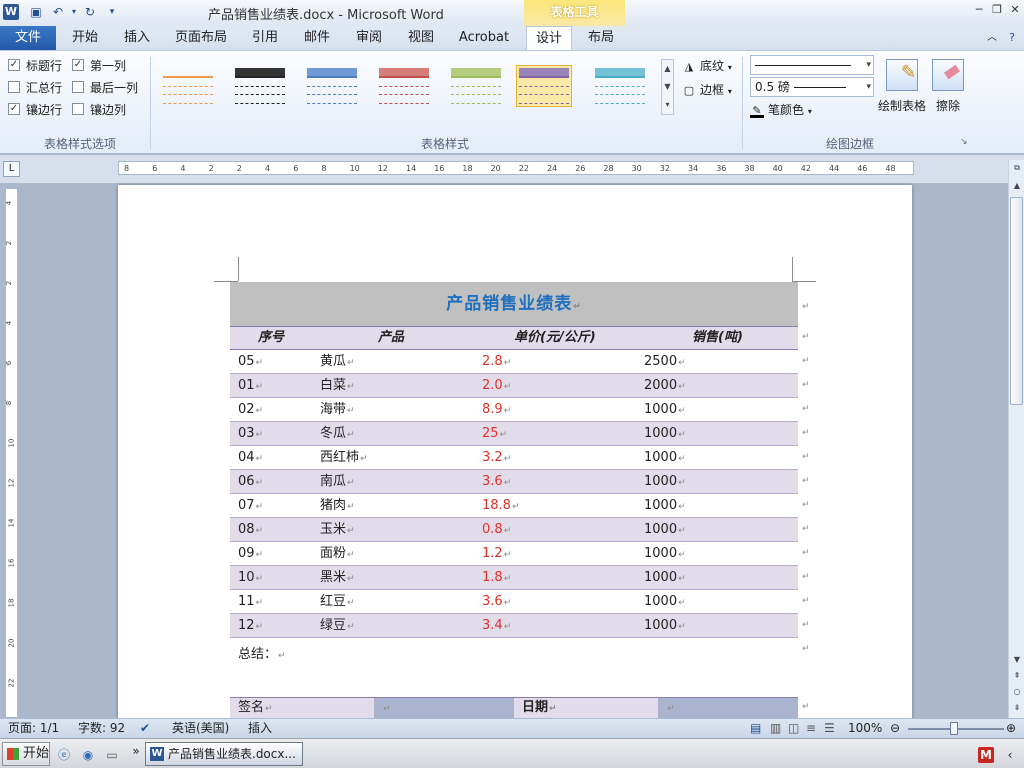  I want to click on word-count: 字数: 92, so click(101, 728).